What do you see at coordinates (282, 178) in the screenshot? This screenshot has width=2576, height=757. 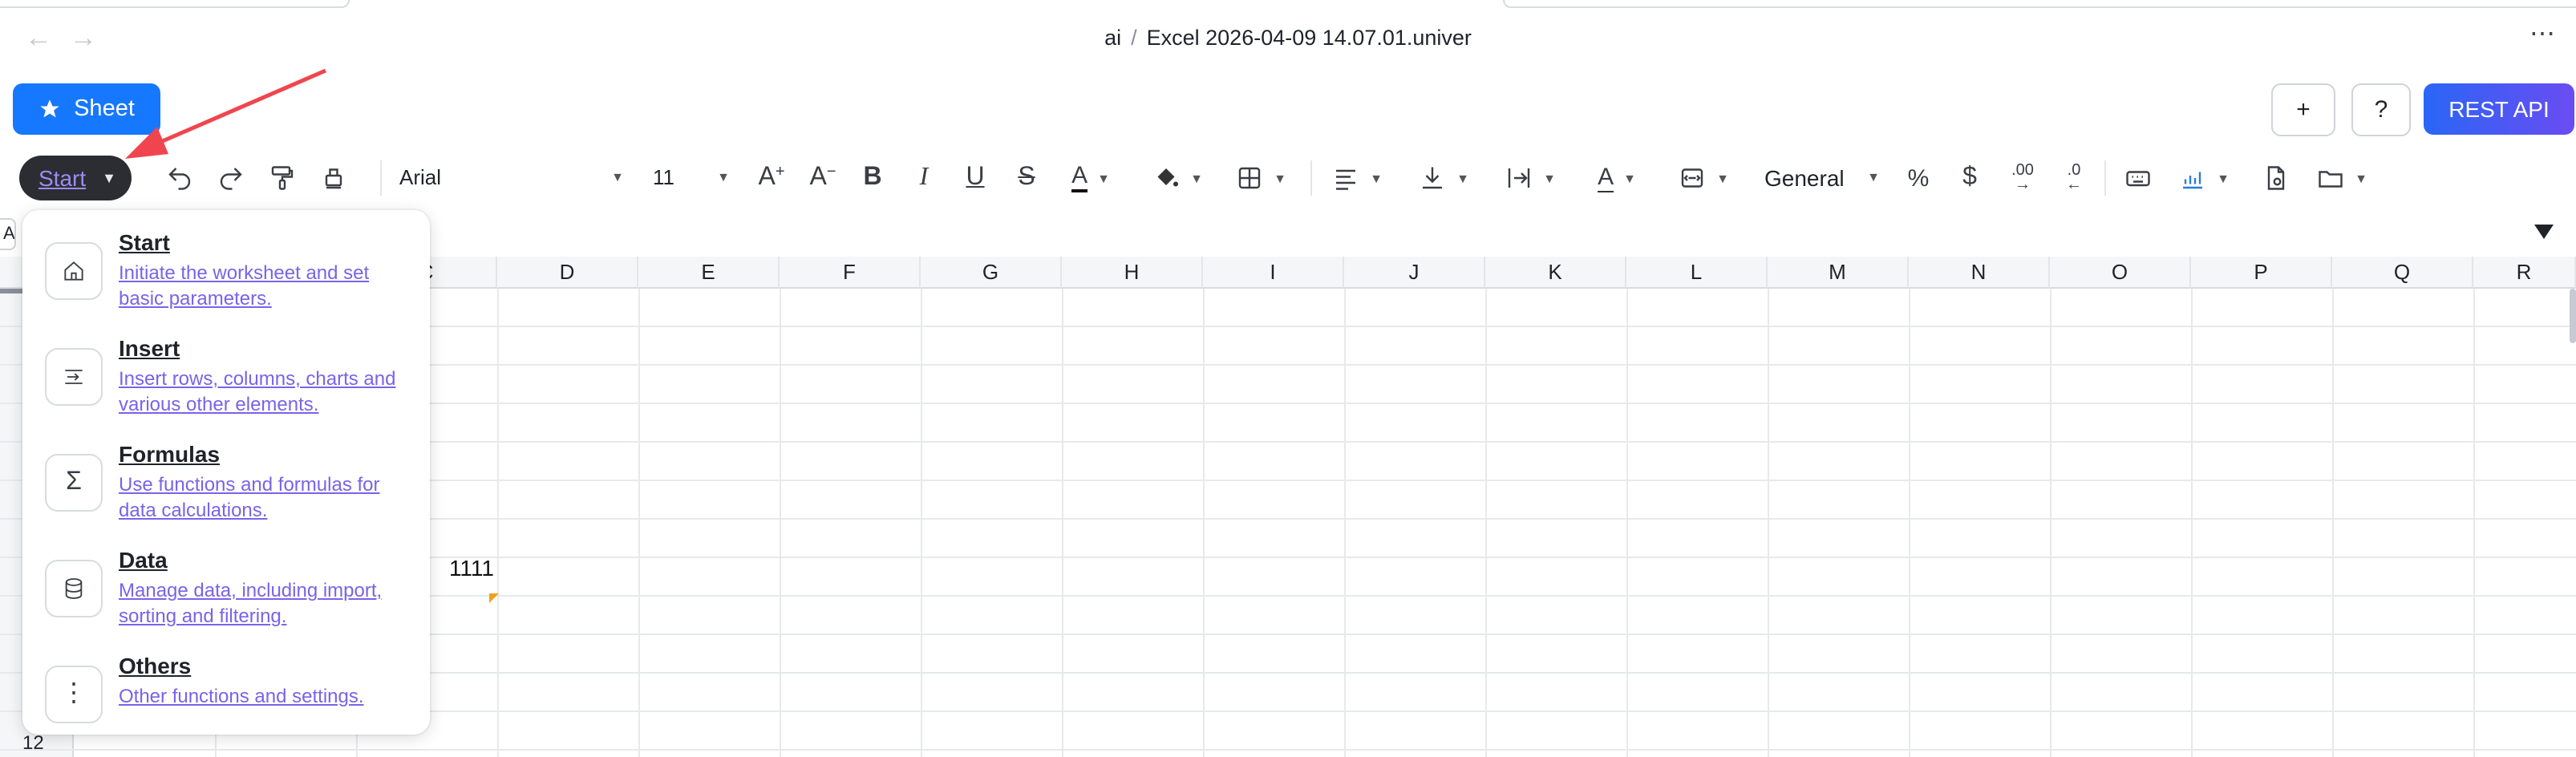 I see `paint-format-icon` at bounding box center [282, 178].